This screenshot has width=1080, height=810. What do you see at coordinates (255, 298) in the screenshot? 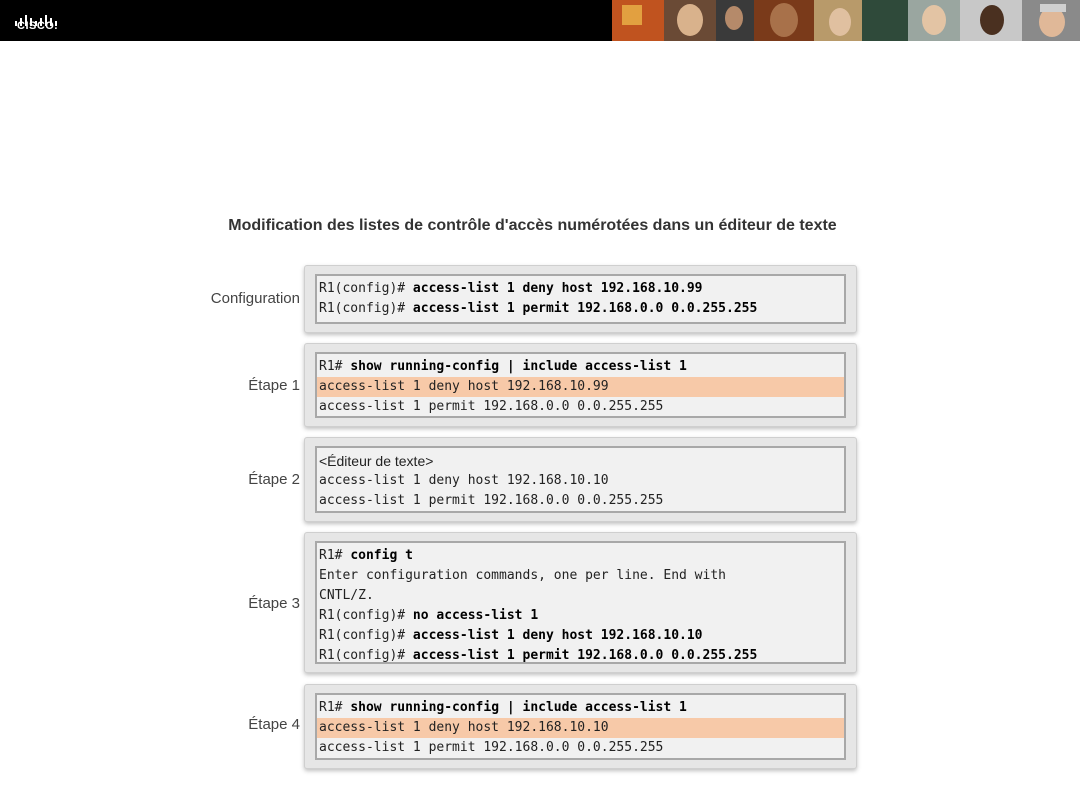
I see `configuration-label: Configuration` at bounding box center [255, 298].